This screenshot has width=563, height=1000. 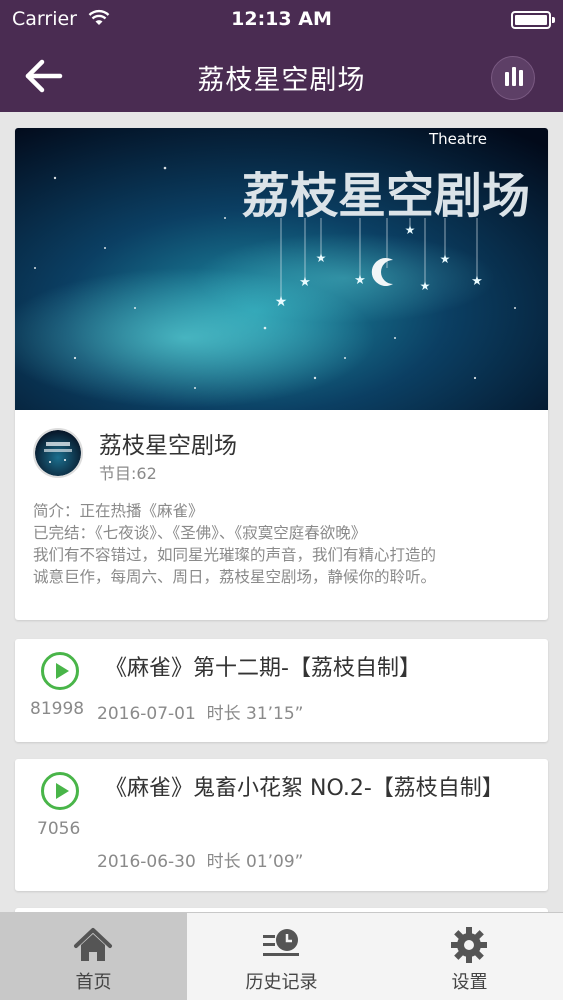 I want to click on episode-date: 2016-07-01, so click(x=146, y=714).